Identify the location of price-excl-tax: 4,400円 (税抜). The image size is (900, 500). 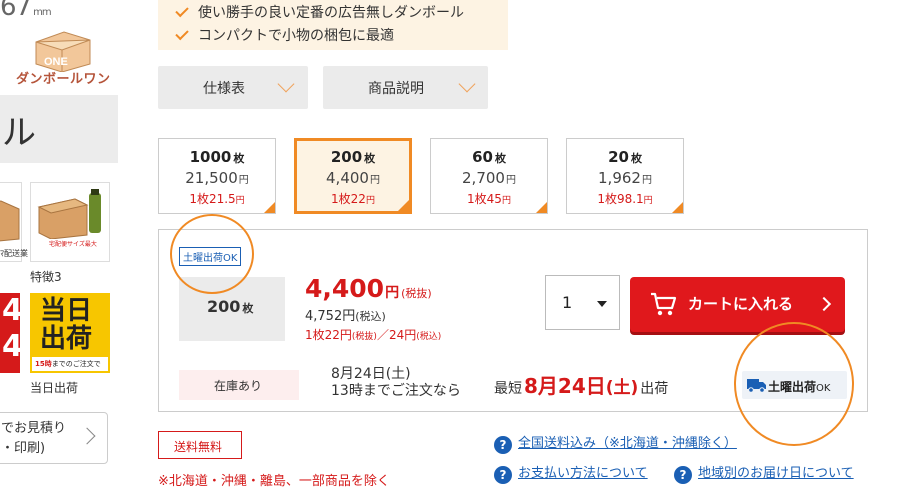
(368, 288).